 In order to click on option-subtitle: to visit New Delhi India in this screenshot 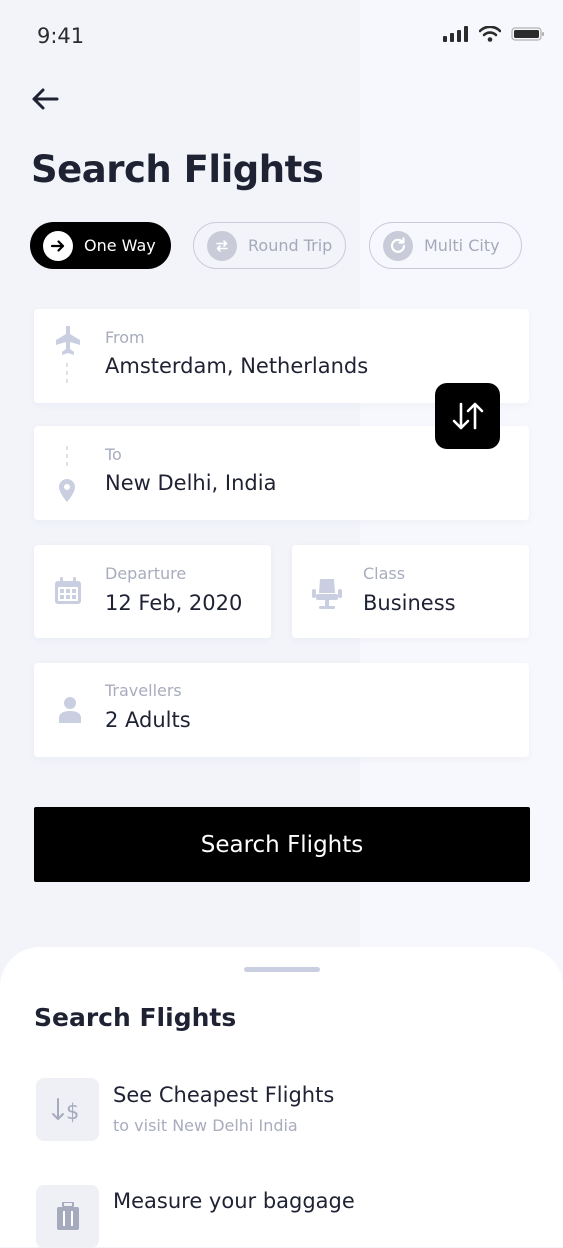, I will do `click(205, 1125)`.